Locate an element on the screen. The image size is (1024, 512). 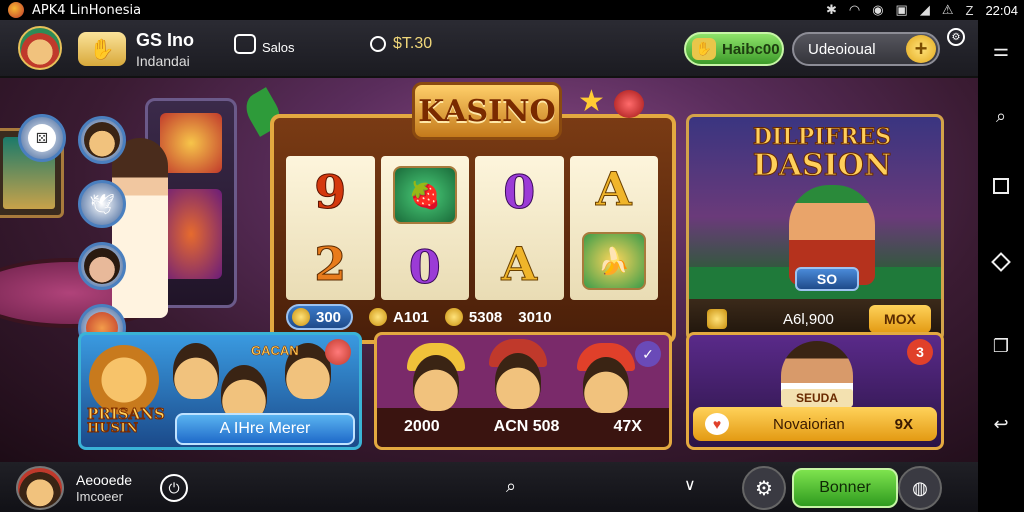
promo-title: DILPIFRES DASION is located at coordinates (822, 154).